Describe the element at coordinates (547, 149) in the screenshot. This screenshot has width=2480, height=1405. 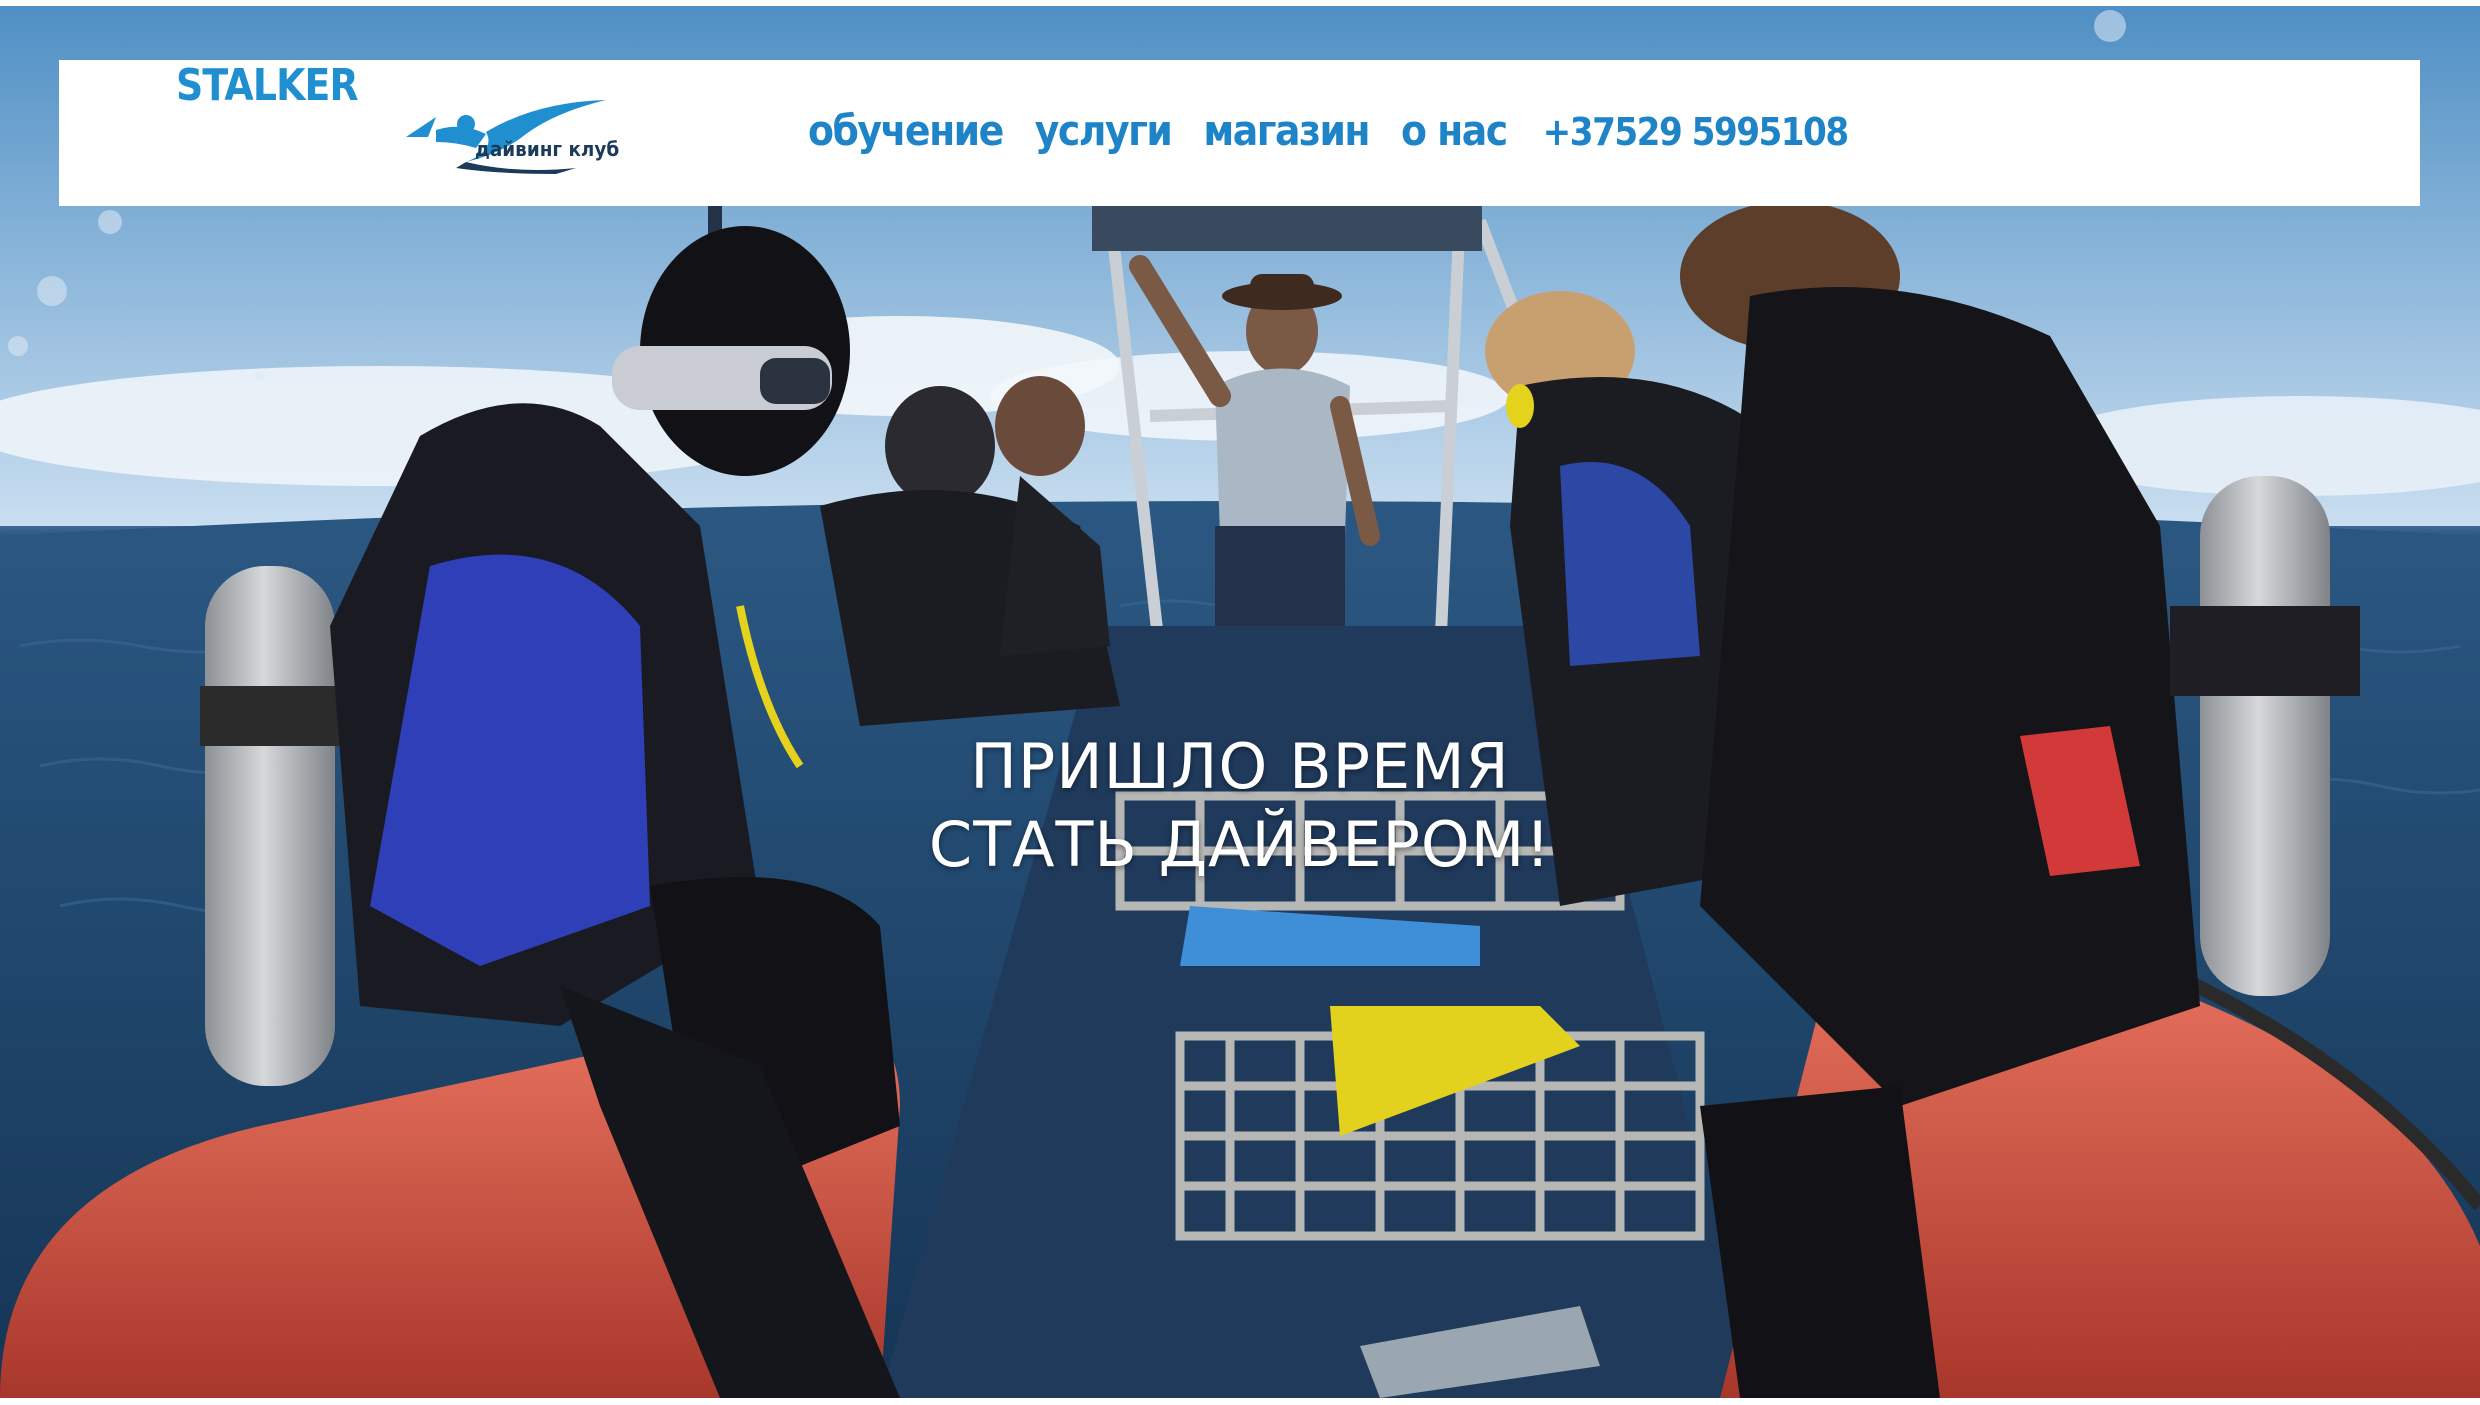
I see `logo-tagline: дайвинг клуб` at that location.